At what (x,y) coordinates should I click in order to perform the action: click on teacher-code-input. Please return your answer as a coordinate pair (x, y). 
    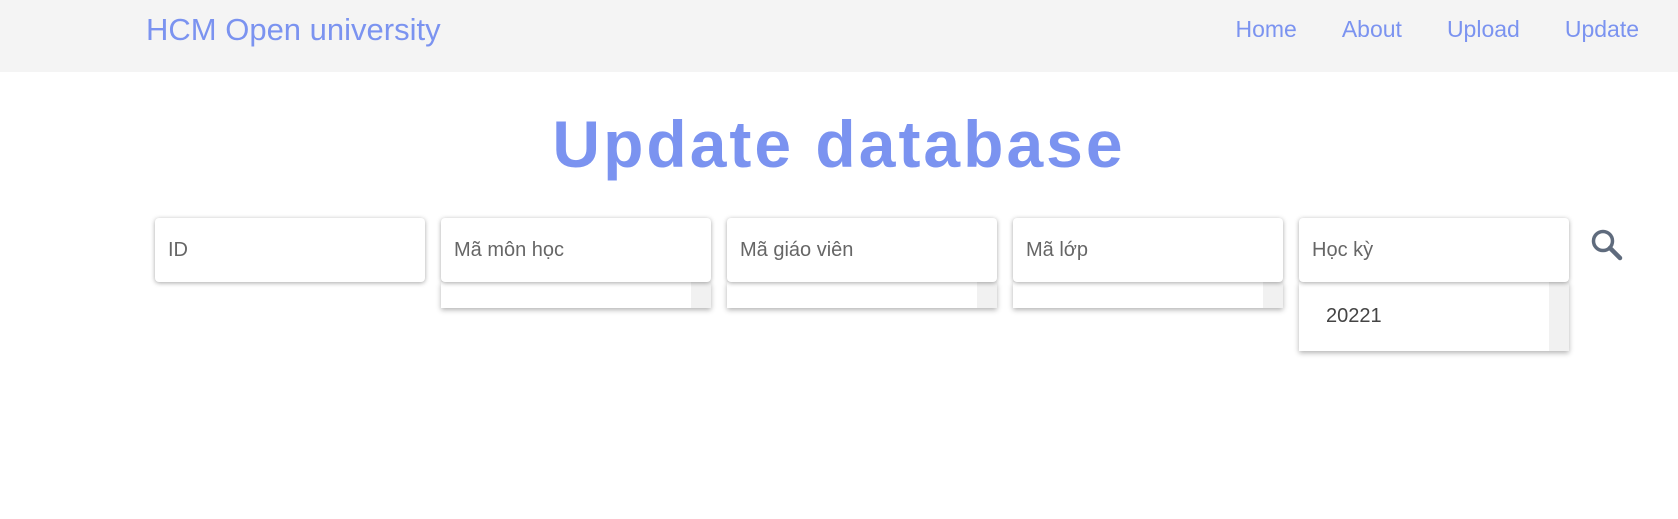
    Looking at the image, I should click on (862, 250).